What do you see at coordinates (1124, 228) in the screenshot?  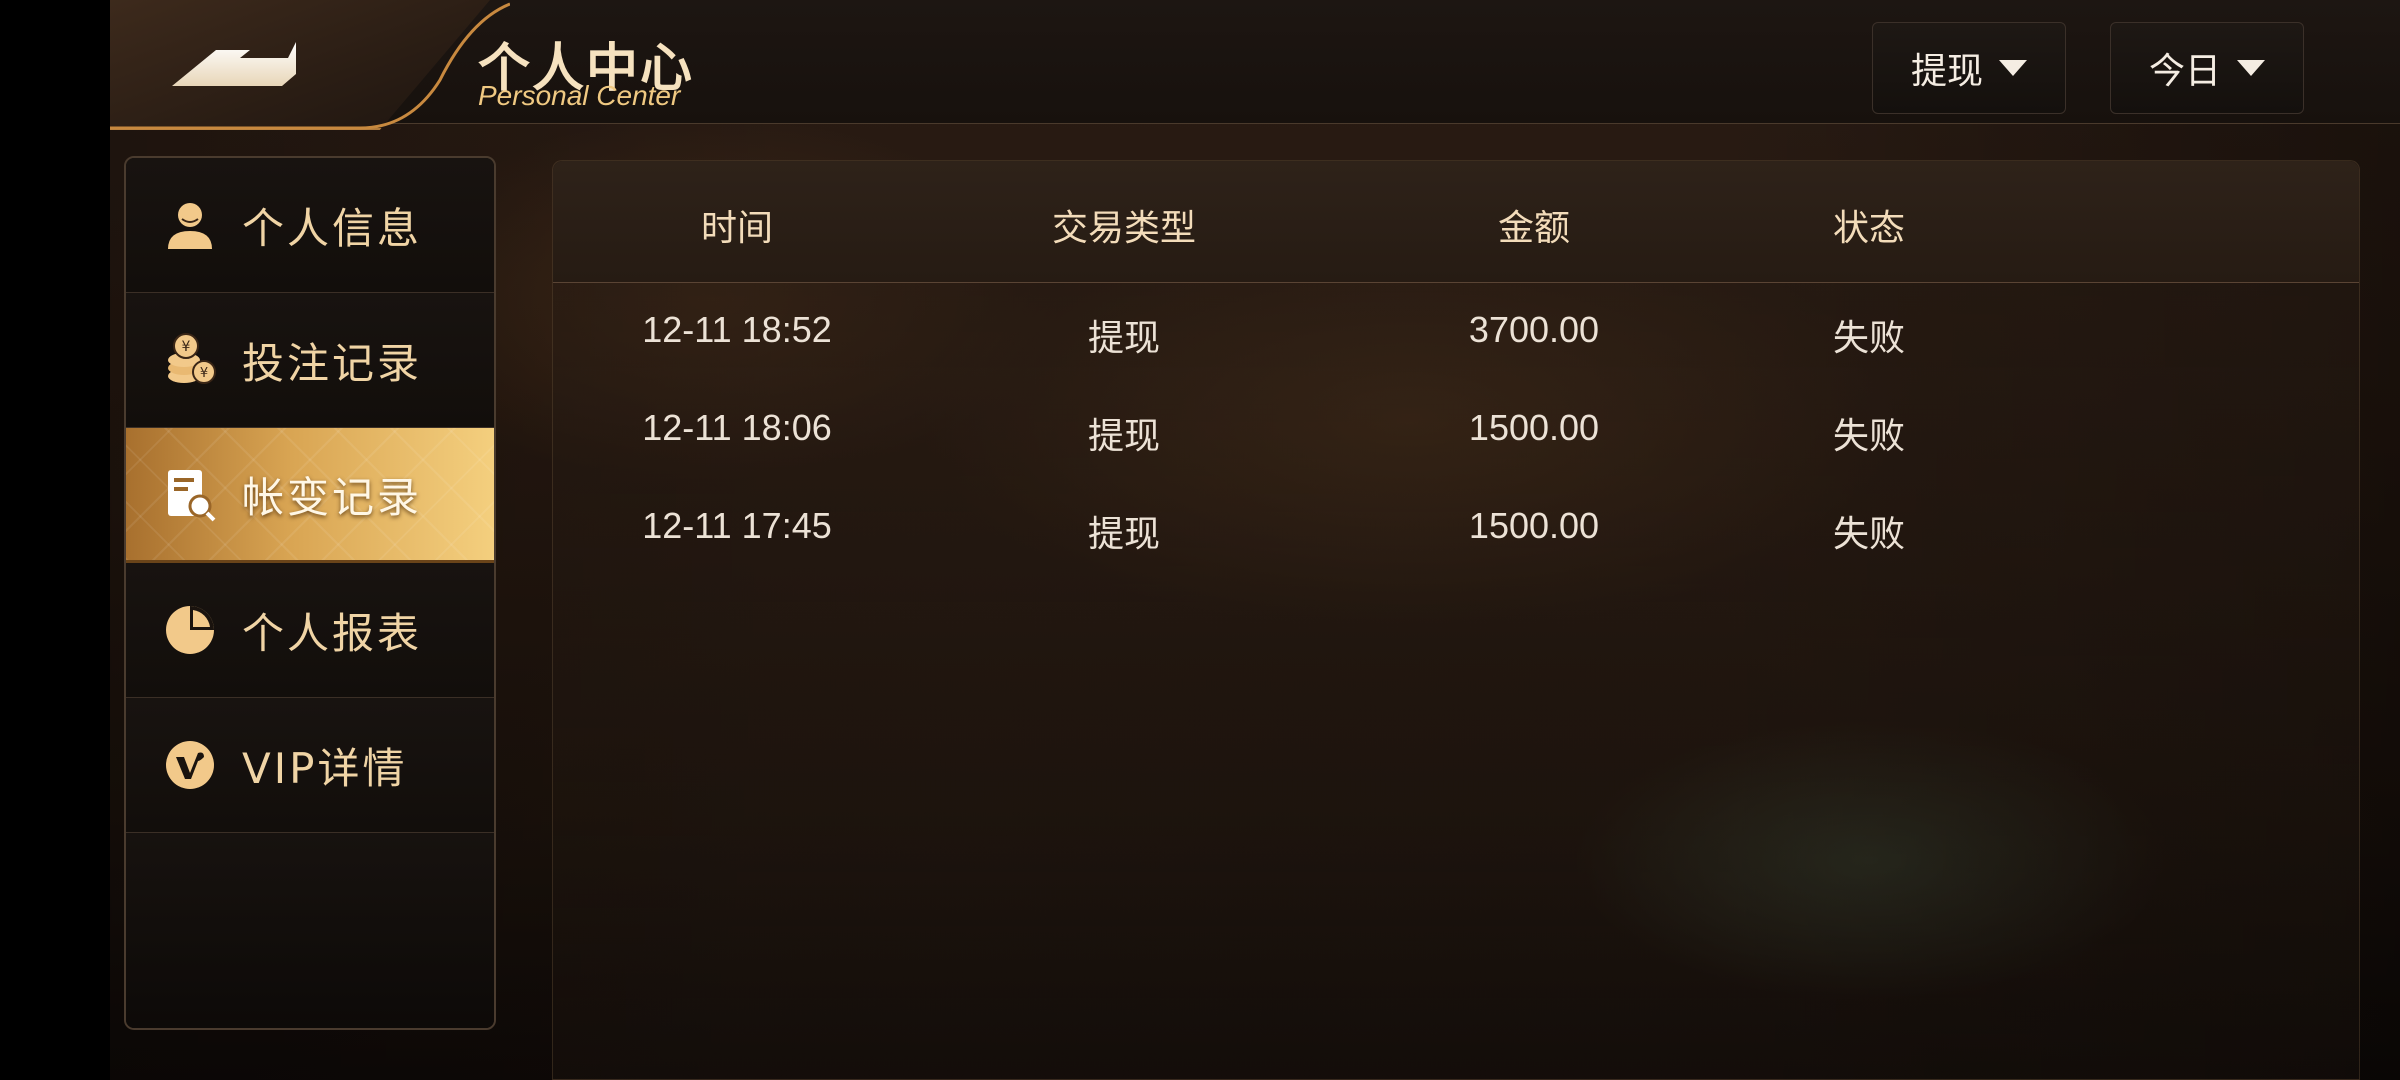 I see `column-header-type: 交易类型` at bounding box center [1124, 228].